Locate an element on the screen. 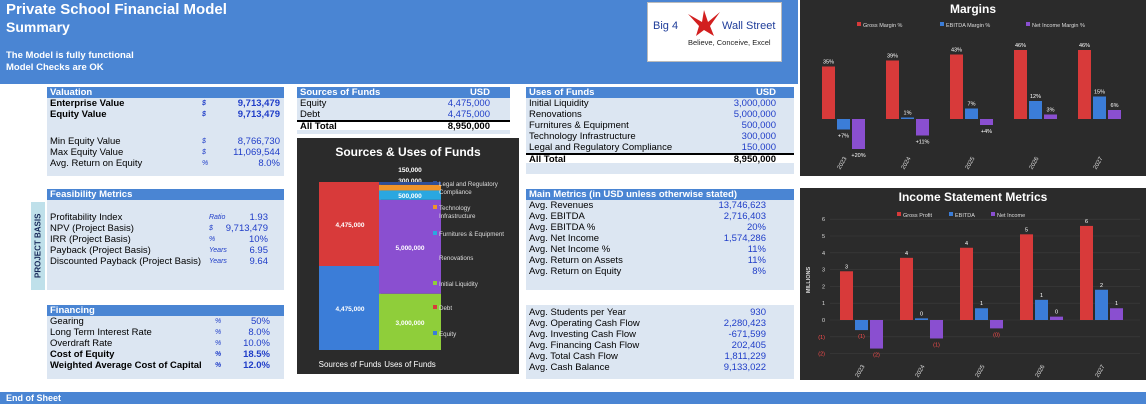 The height and width of the screenshot is (410, 1146). other-metric-row: Avg. Cash Balance 9,133,022 is located at coordinates (660, 367).